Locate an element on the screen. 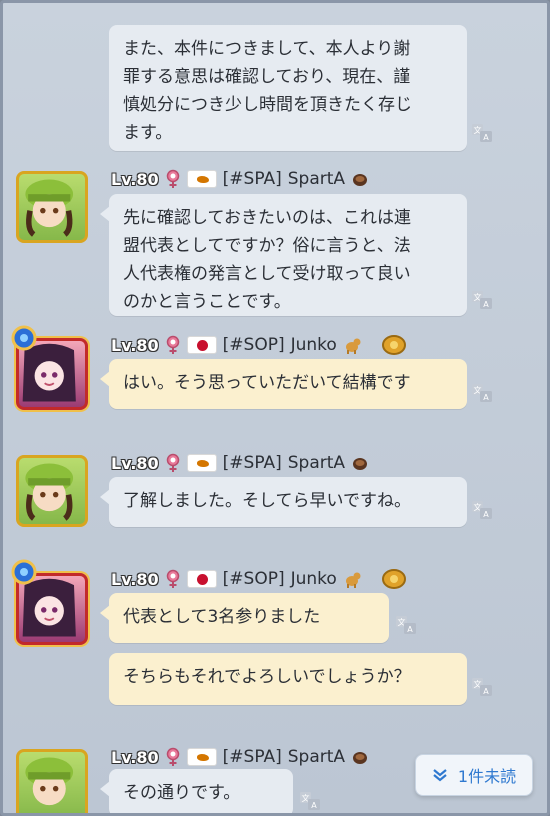 This screenshot has height=816, width=550. message-bubble: 了解しました。そしてら早いですね。 is located at coordinates (283, 502).